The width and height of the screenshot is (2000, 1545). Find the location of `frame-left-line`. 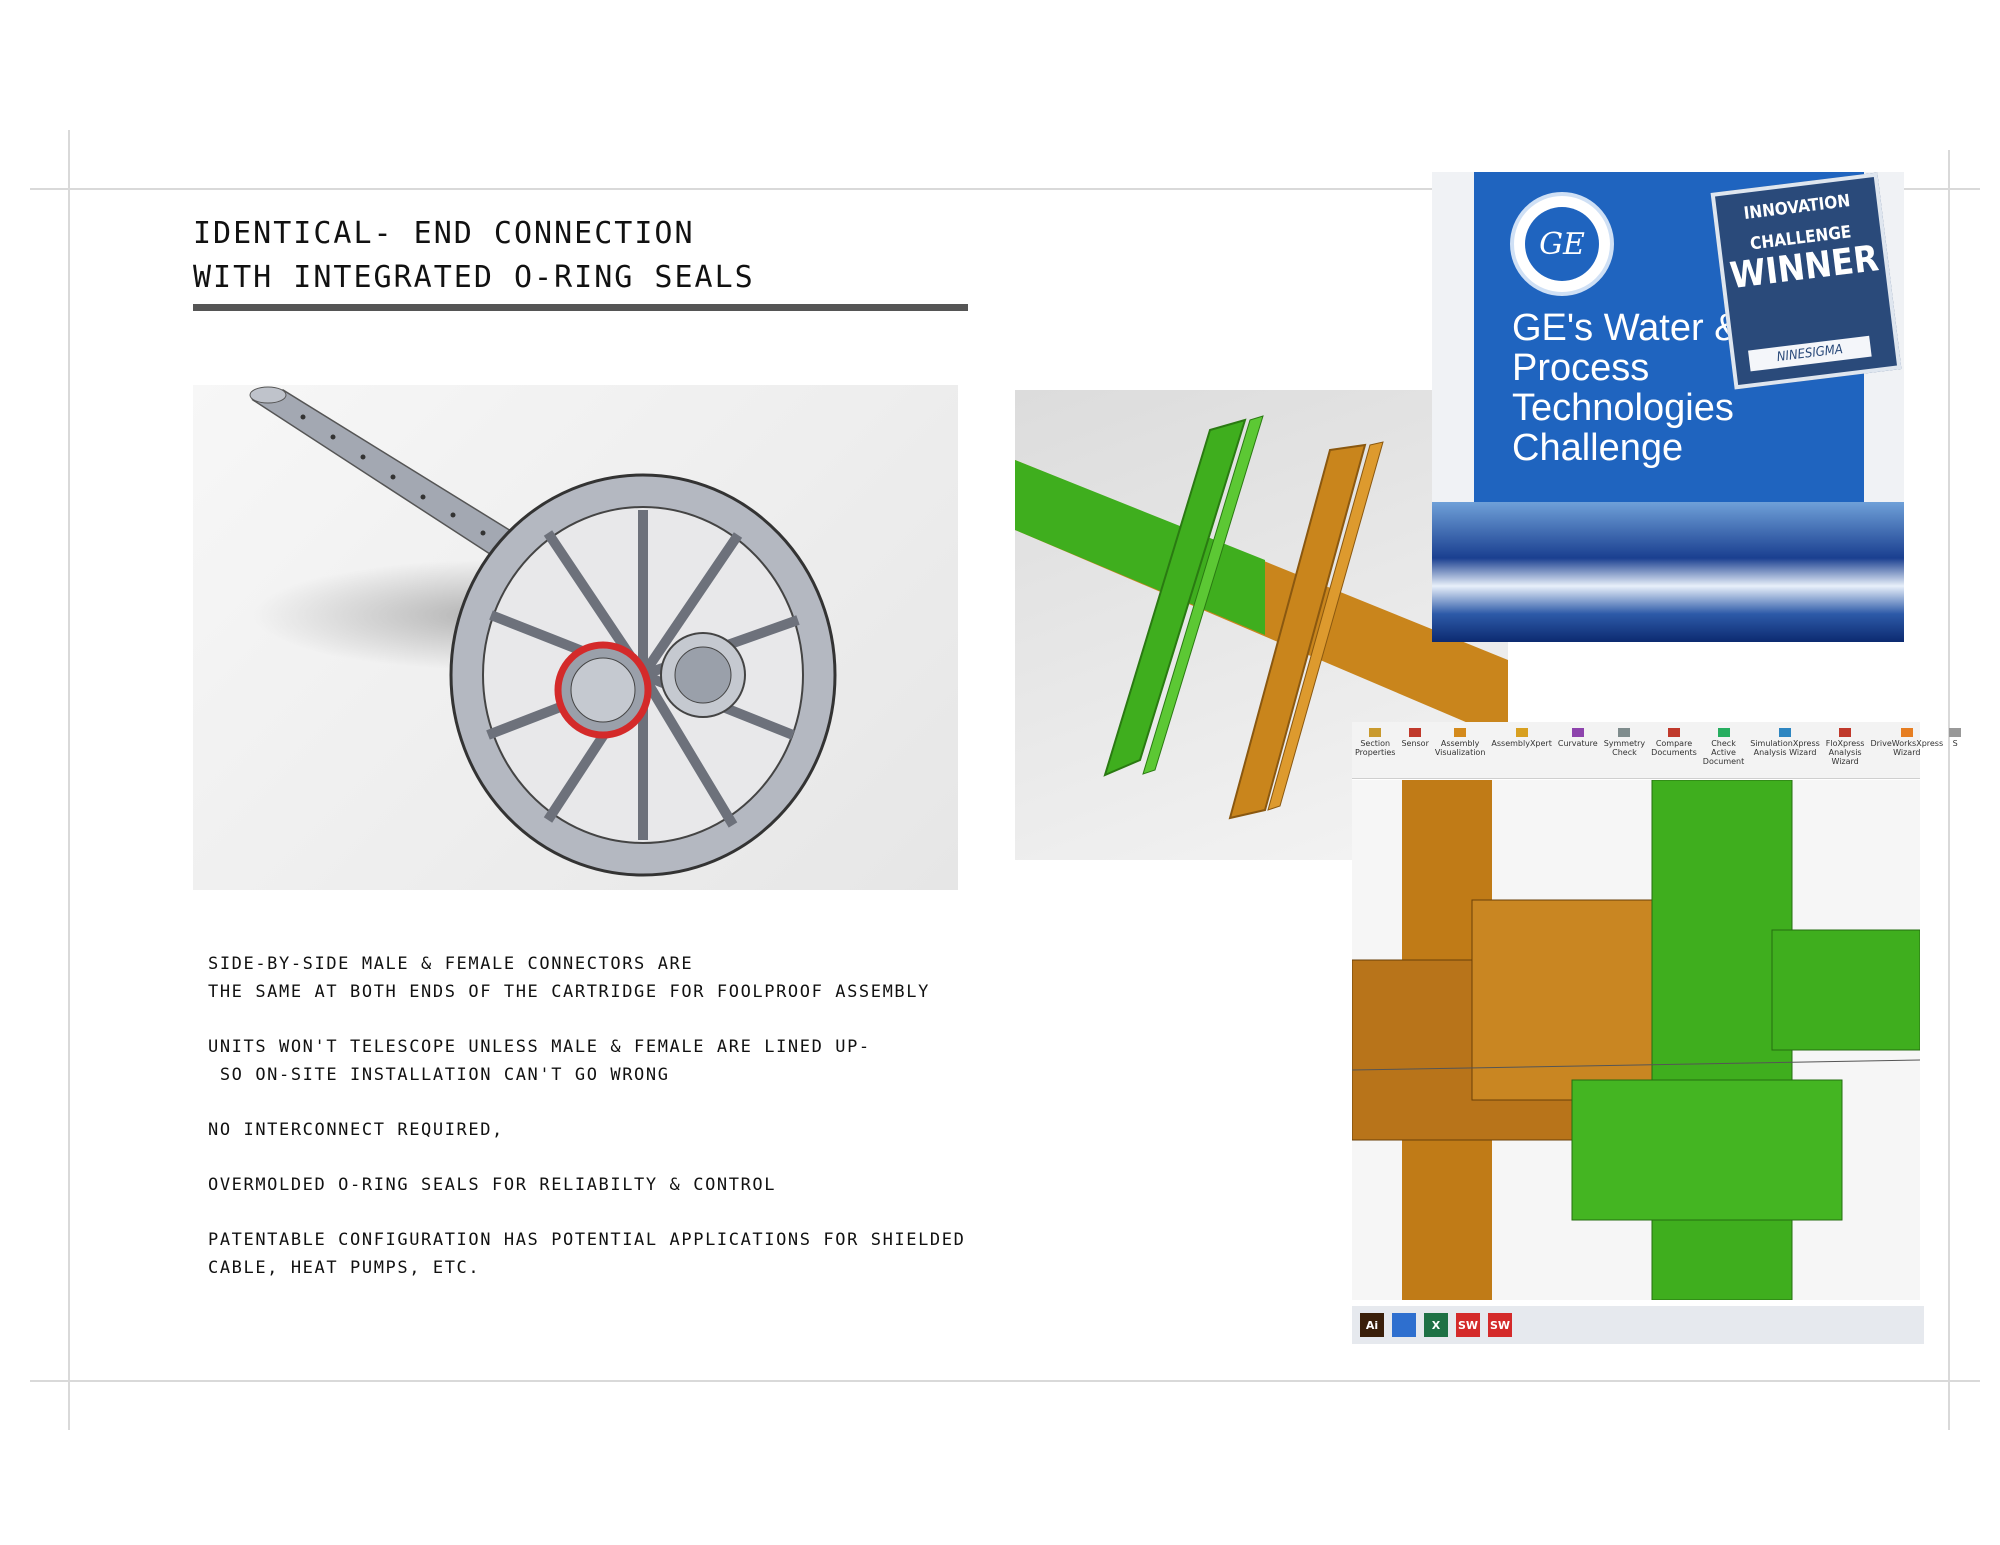

frame-left-line is located at coordinates (69, 780).